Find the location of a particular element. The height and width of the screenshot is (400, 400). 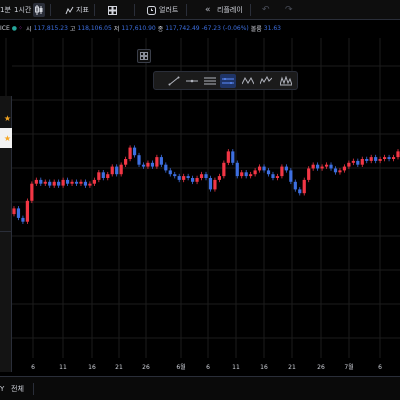

redo-icon: ↷ is located at coordinates (289, 10).